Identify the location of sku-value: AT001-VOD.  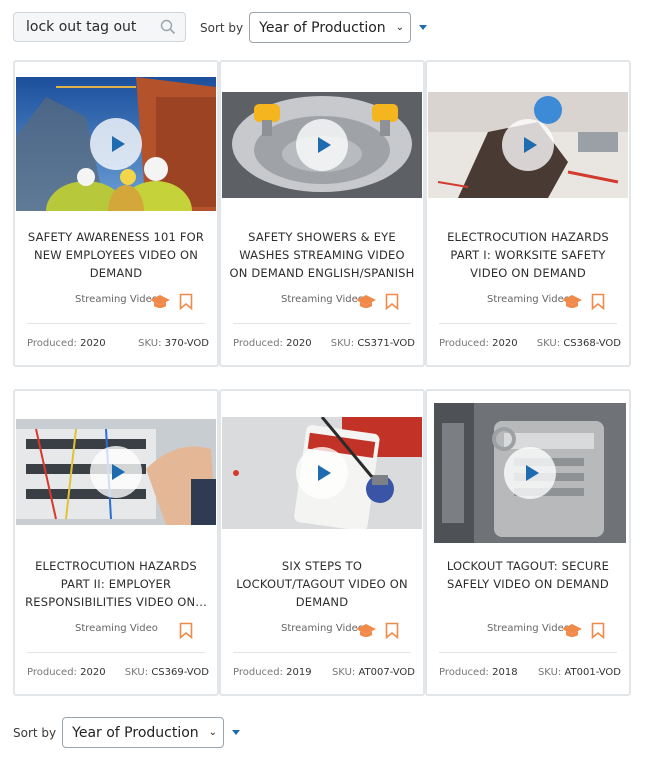
(592, 672).